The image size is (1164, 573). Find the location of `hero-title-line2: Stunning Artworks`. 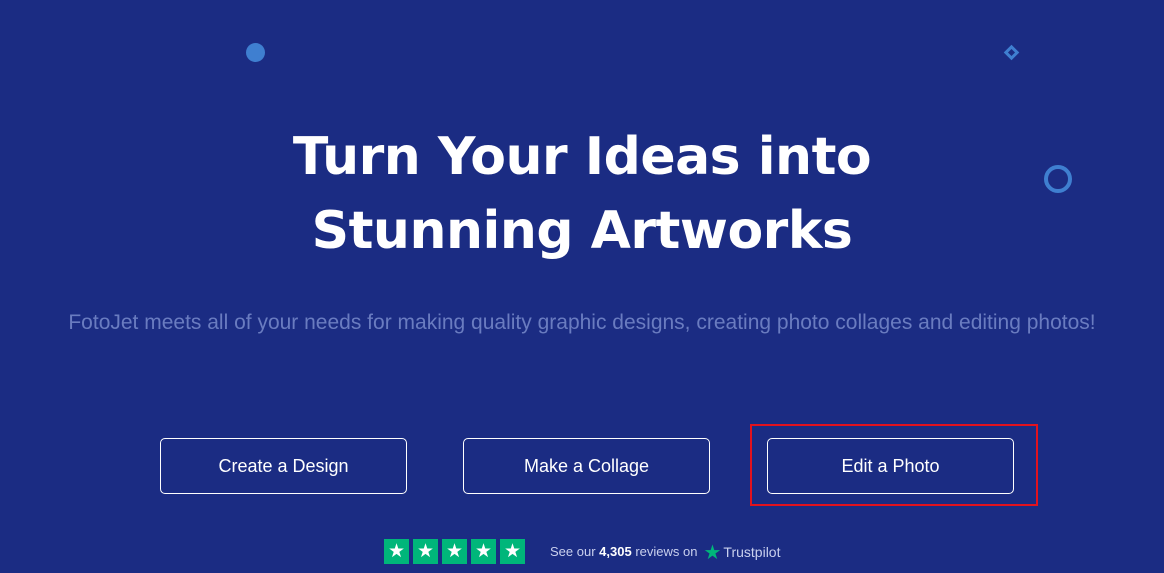

hero-title-line2: Stunning Artworks is located at coordinates (582, 231).